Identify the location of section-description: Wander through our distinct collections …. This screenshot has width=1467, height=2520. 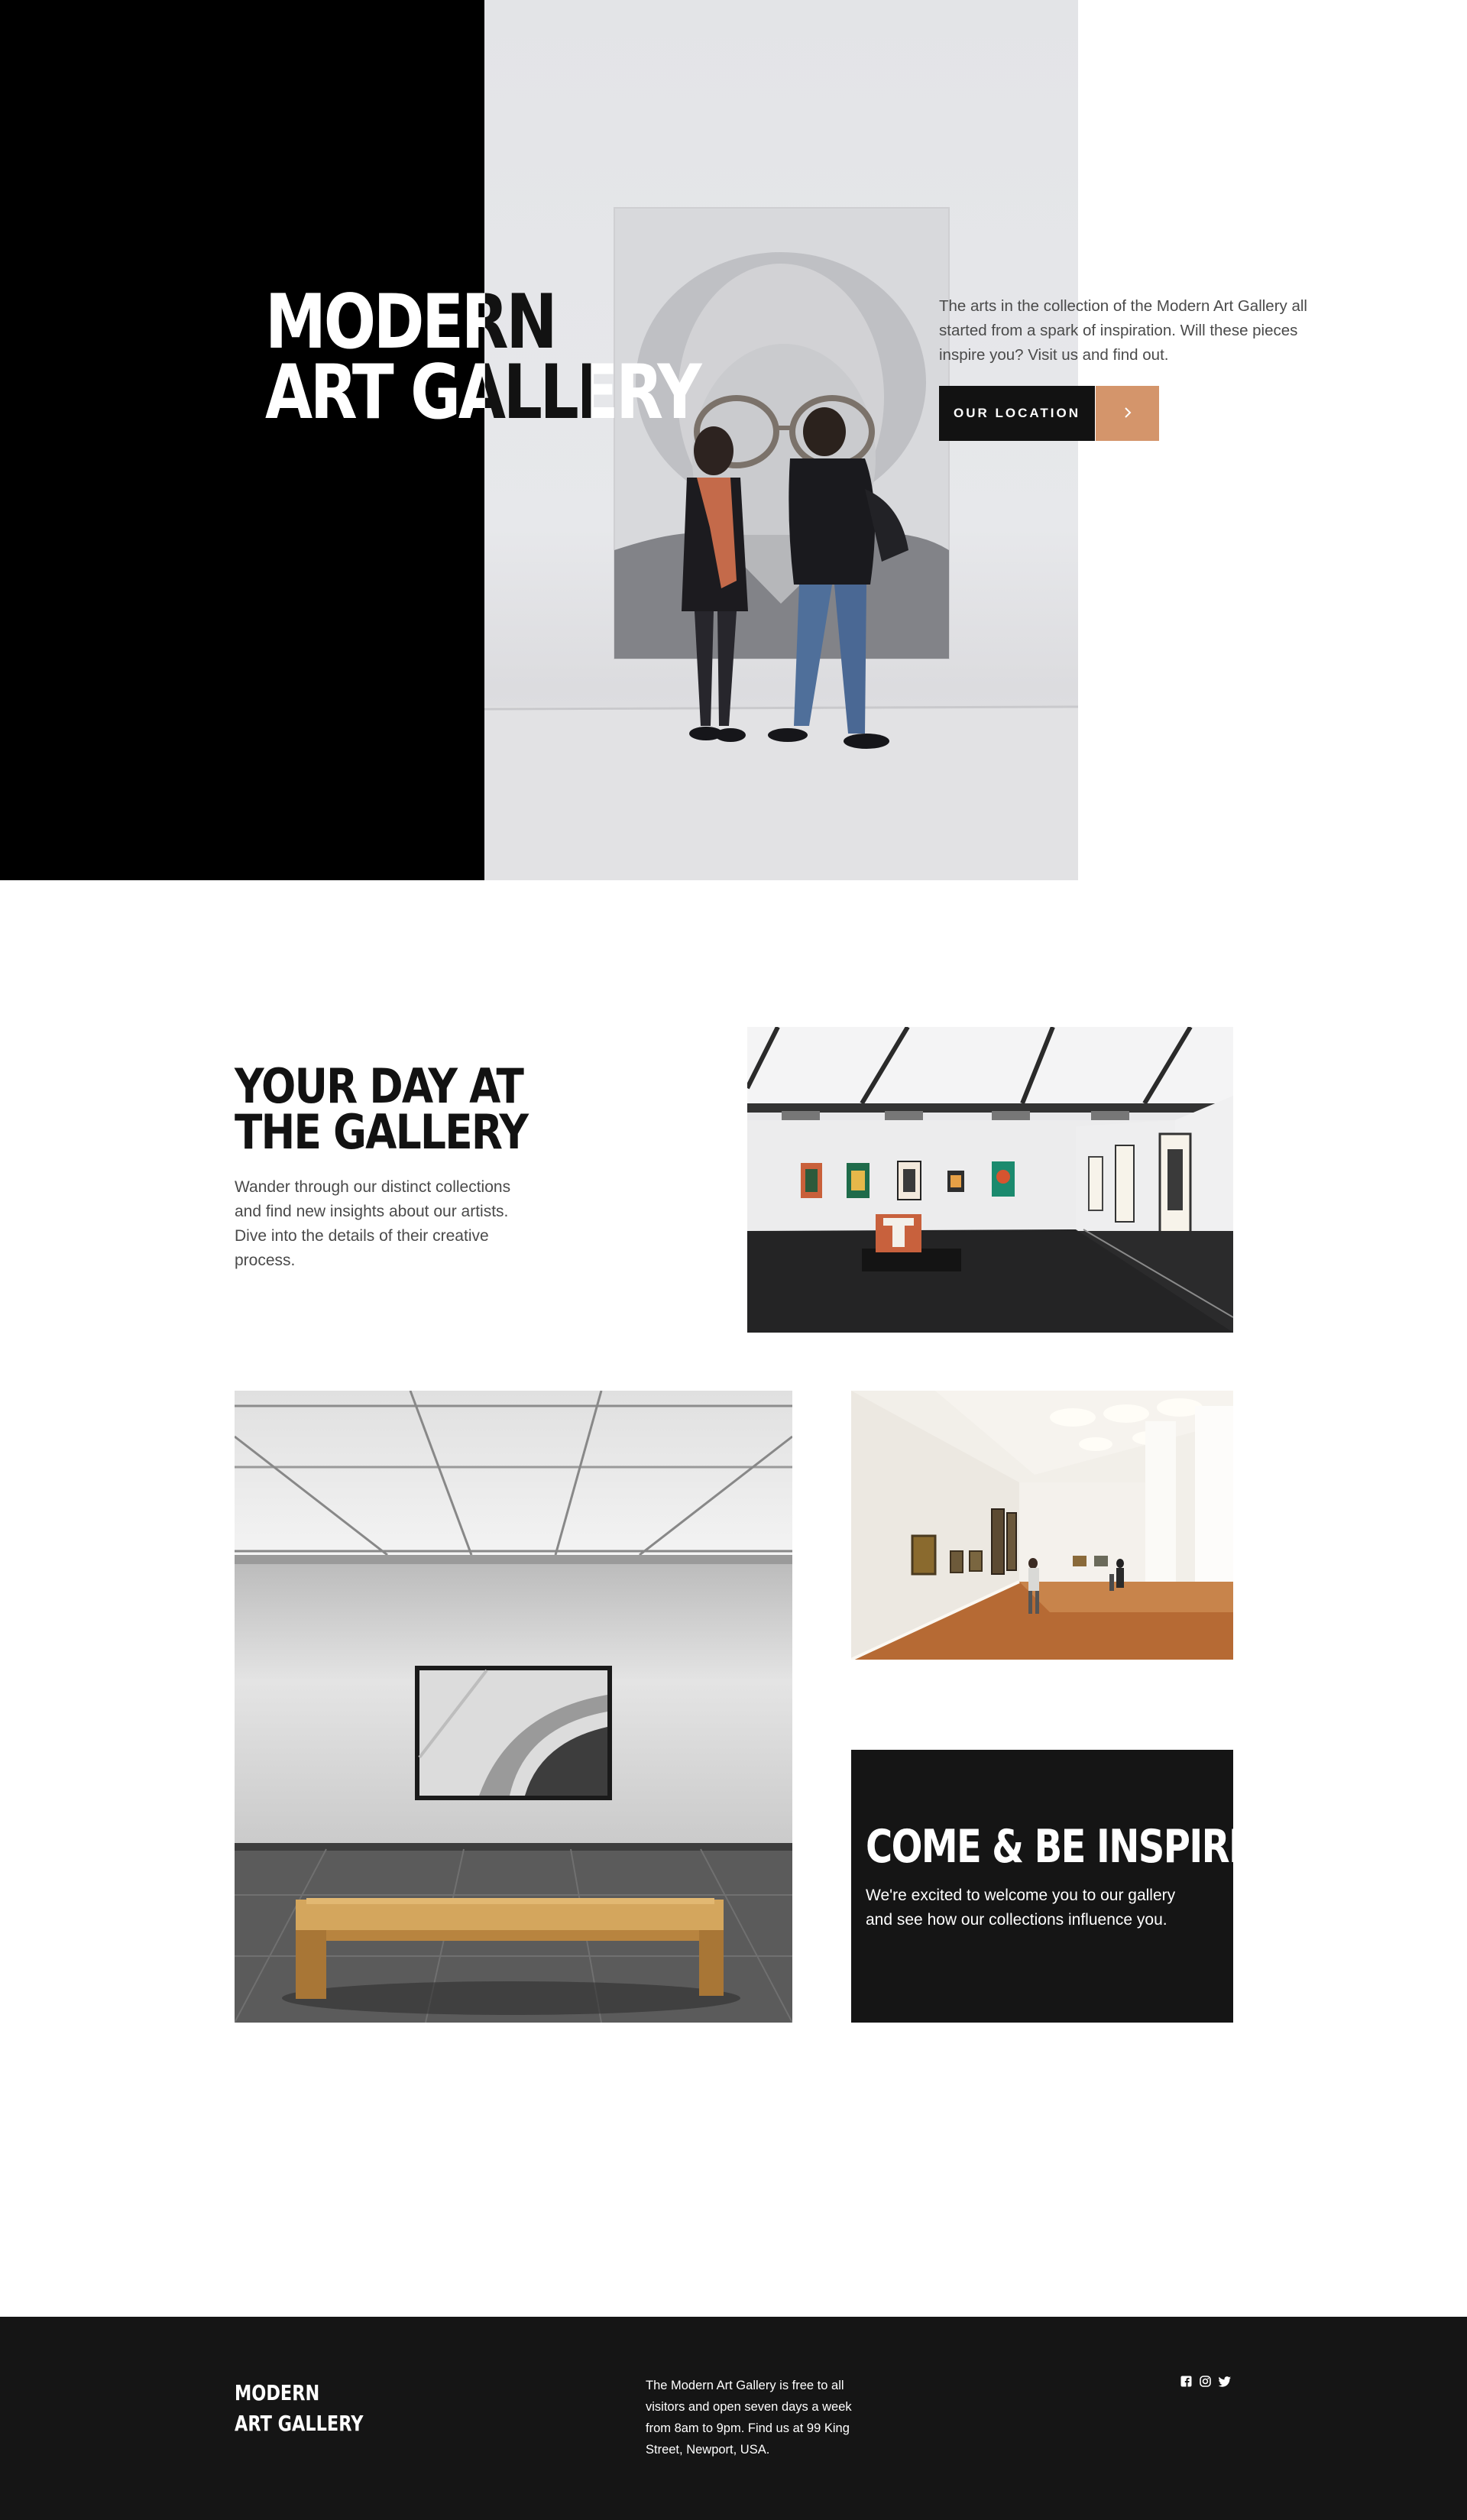
(373, 1223).